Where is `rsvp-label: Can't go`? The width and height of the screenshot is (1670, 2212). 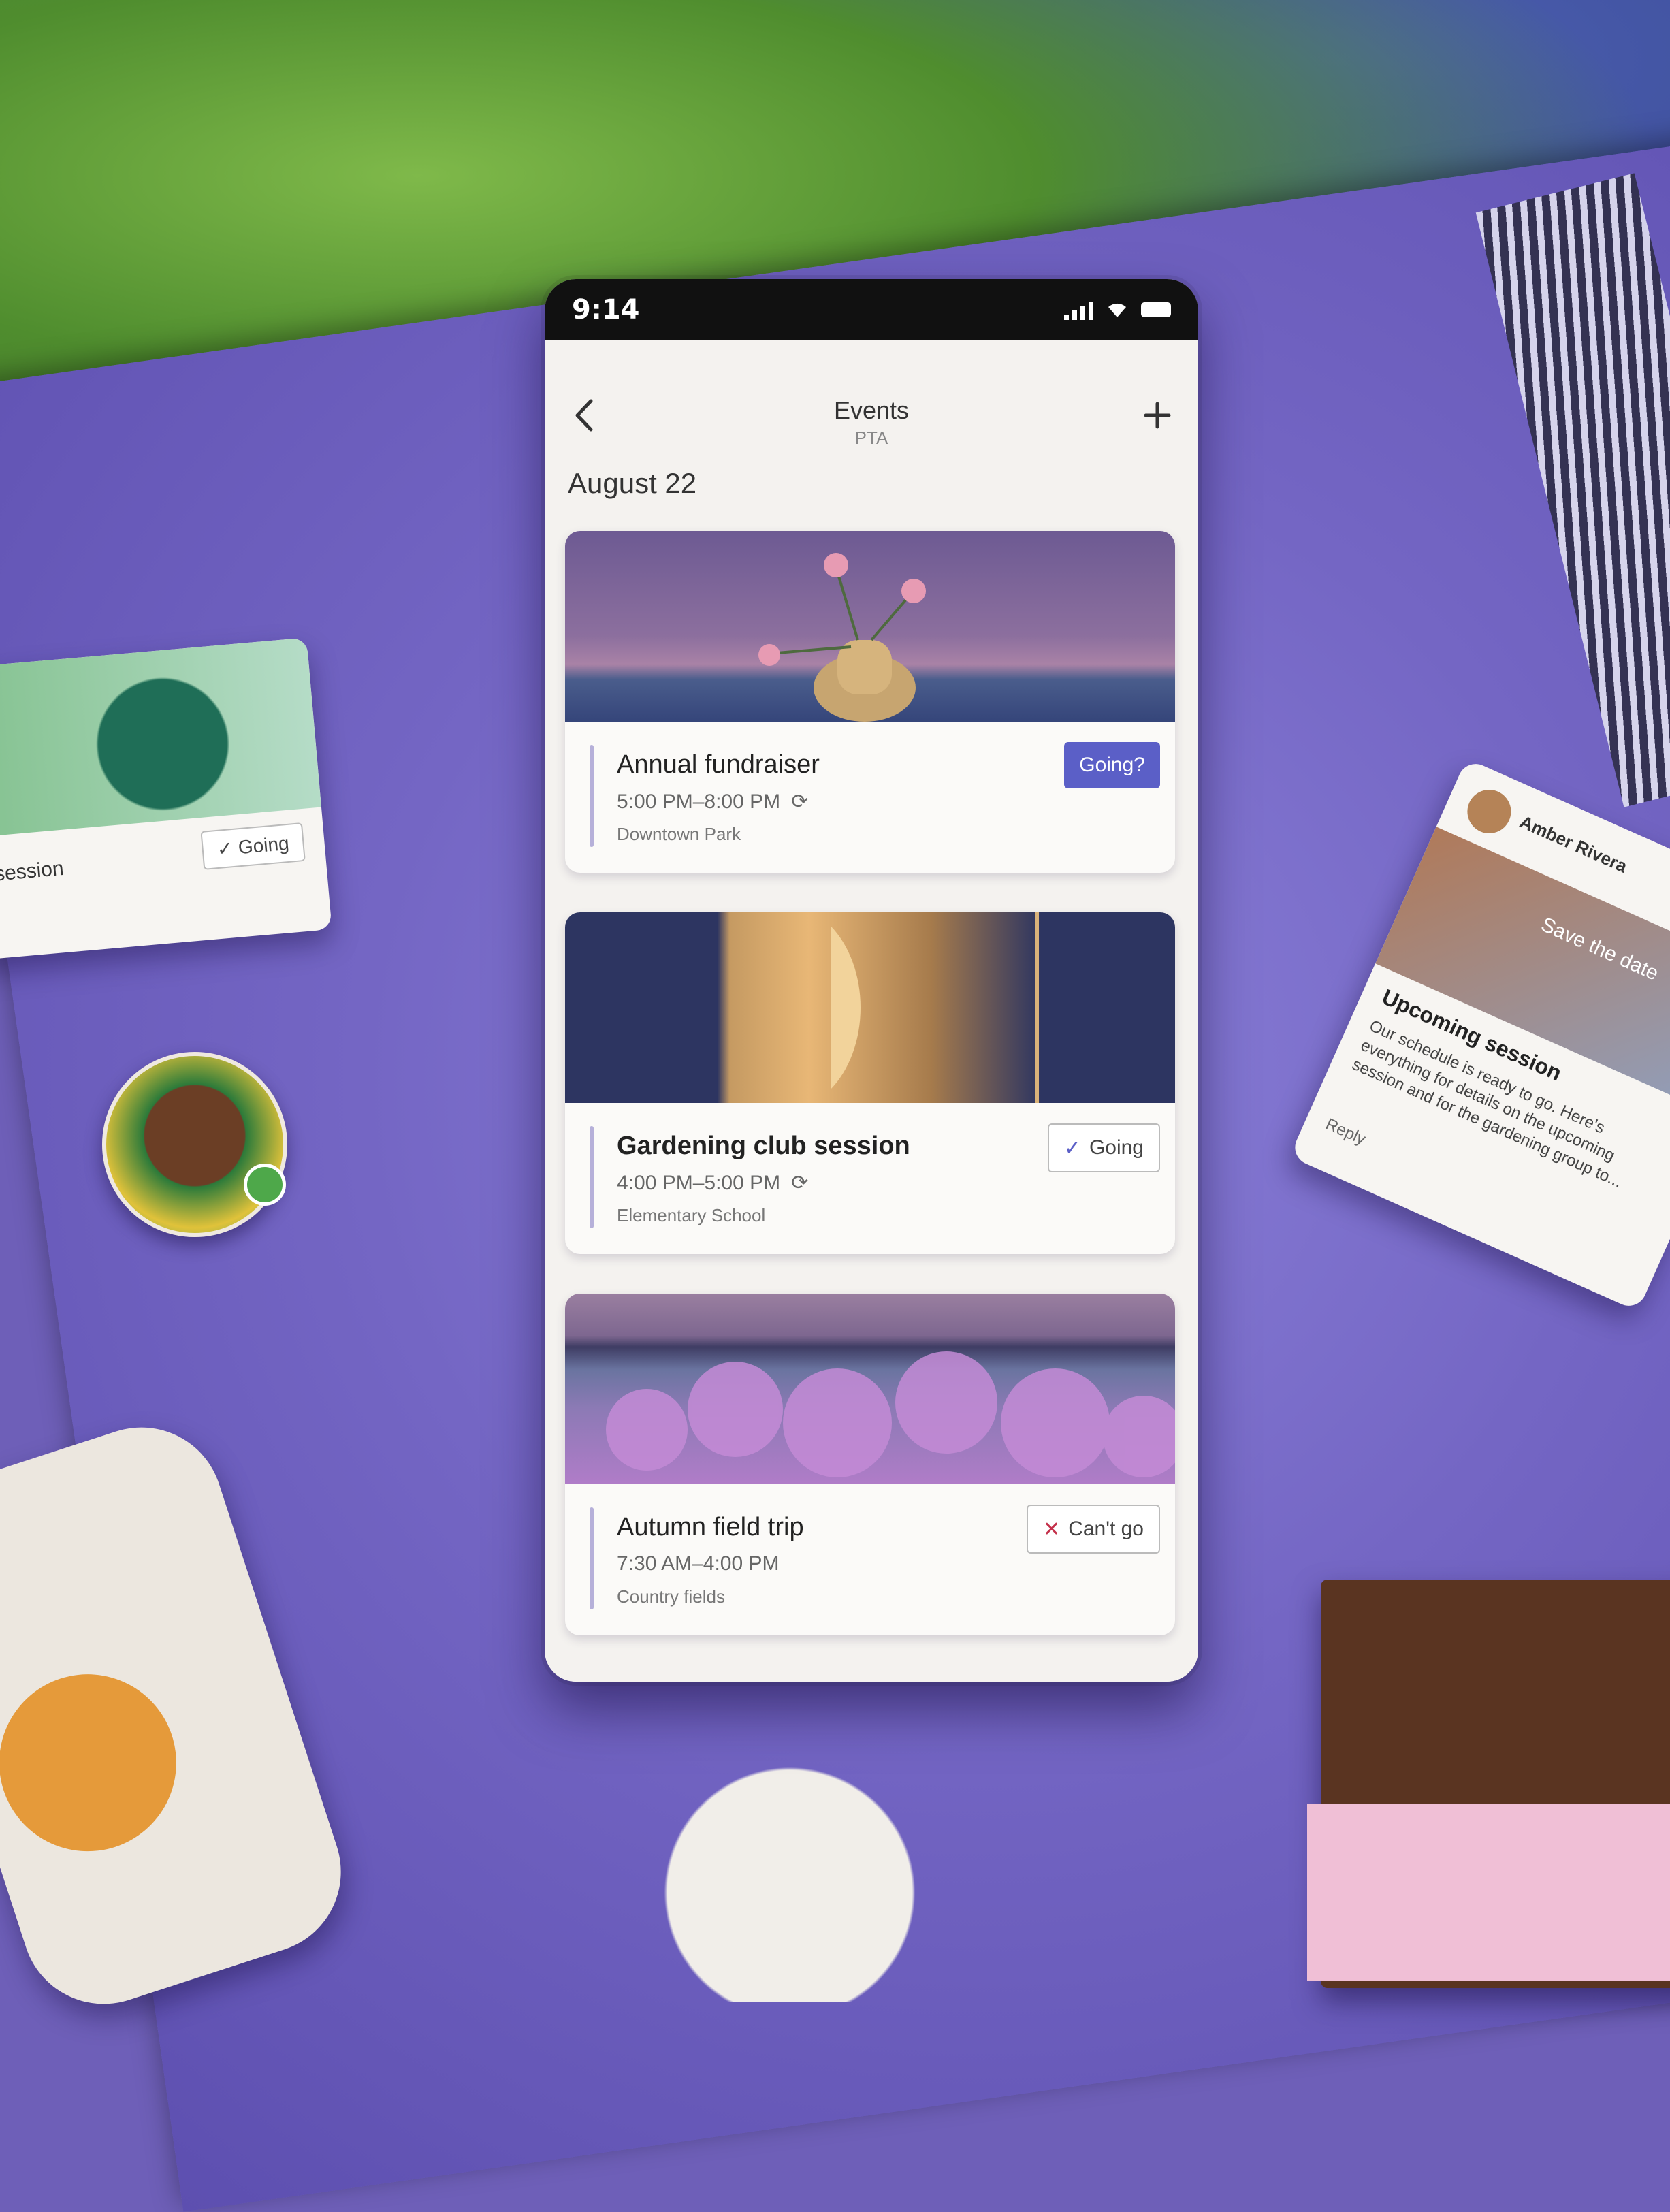 rsvp-label: Can't go is located at coordinates (1106, 1529).